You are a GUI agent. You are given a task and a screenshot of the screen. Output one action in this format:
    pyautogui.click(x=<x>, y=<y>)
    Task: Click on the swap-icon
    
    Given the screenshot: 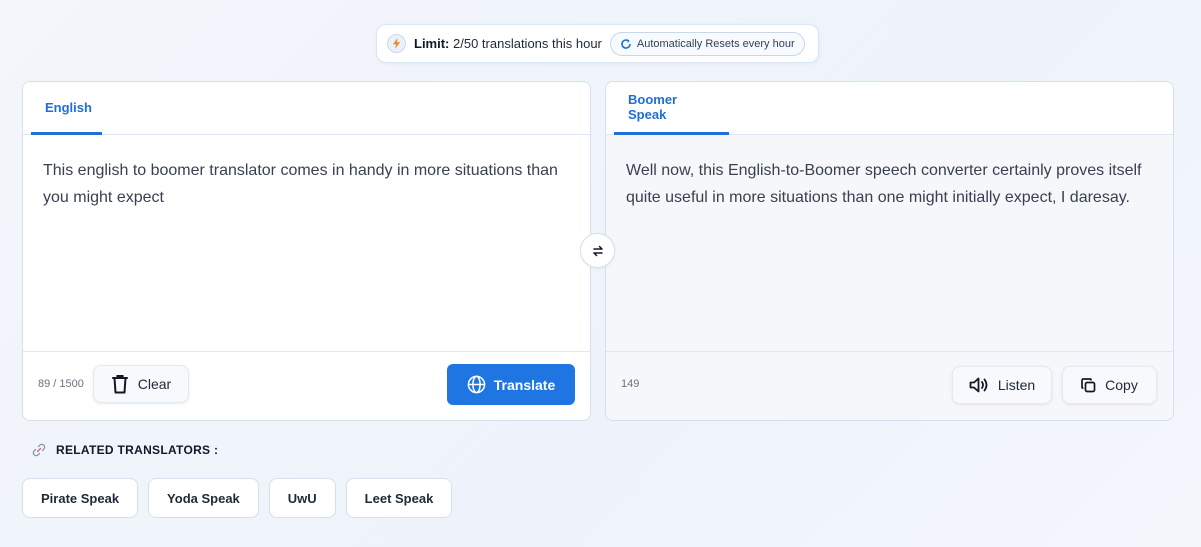 What is the action you would take?
    pyautogui.click(x=597, y=250)
    